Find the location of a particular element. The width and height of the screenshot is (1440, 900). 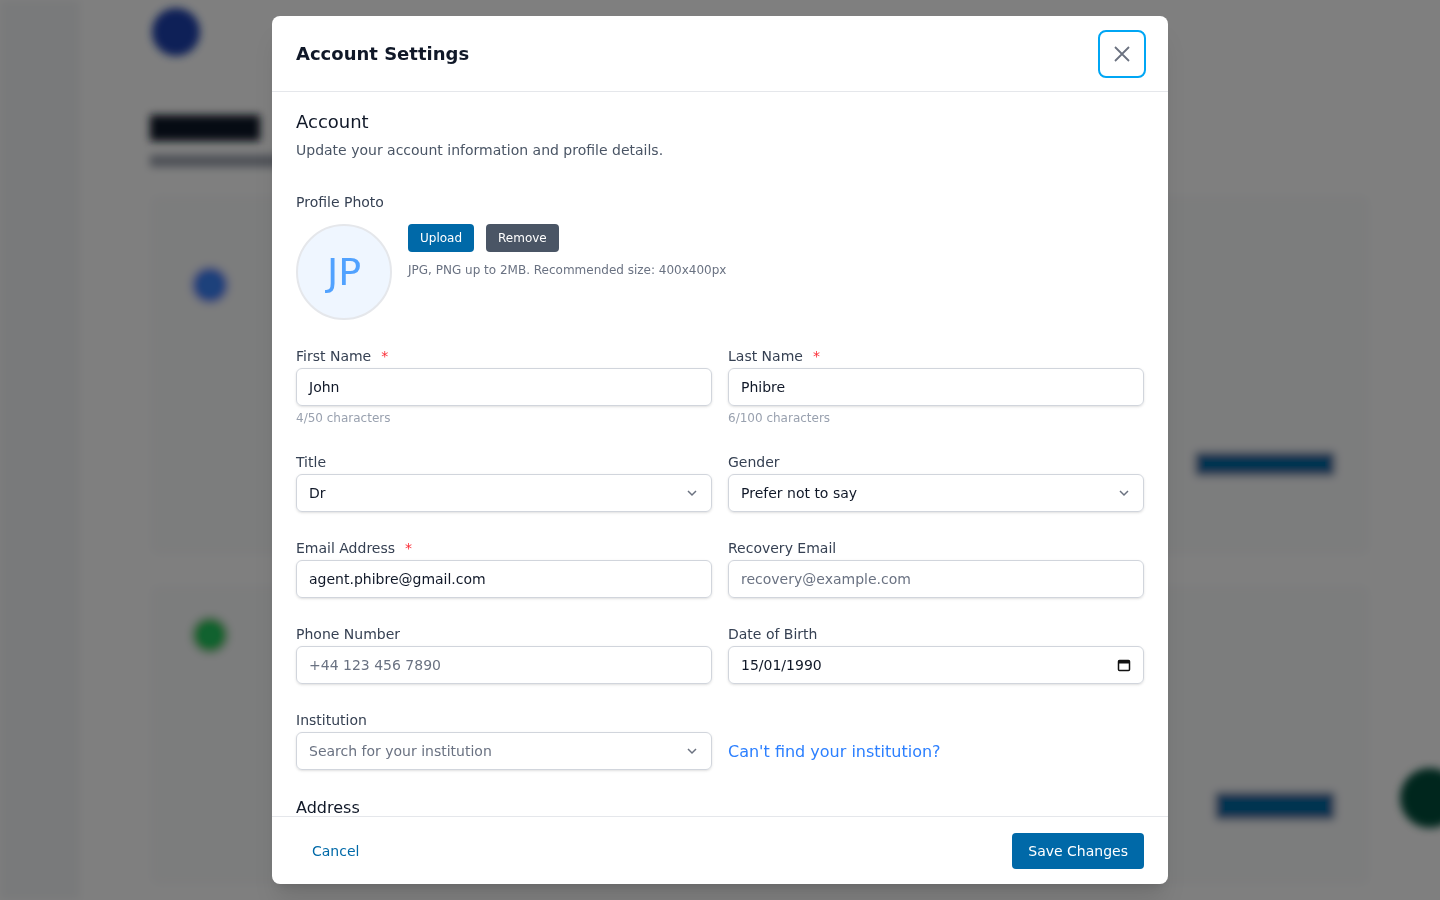

dialog-title: Account Settings is located at coordinates (383, 53).